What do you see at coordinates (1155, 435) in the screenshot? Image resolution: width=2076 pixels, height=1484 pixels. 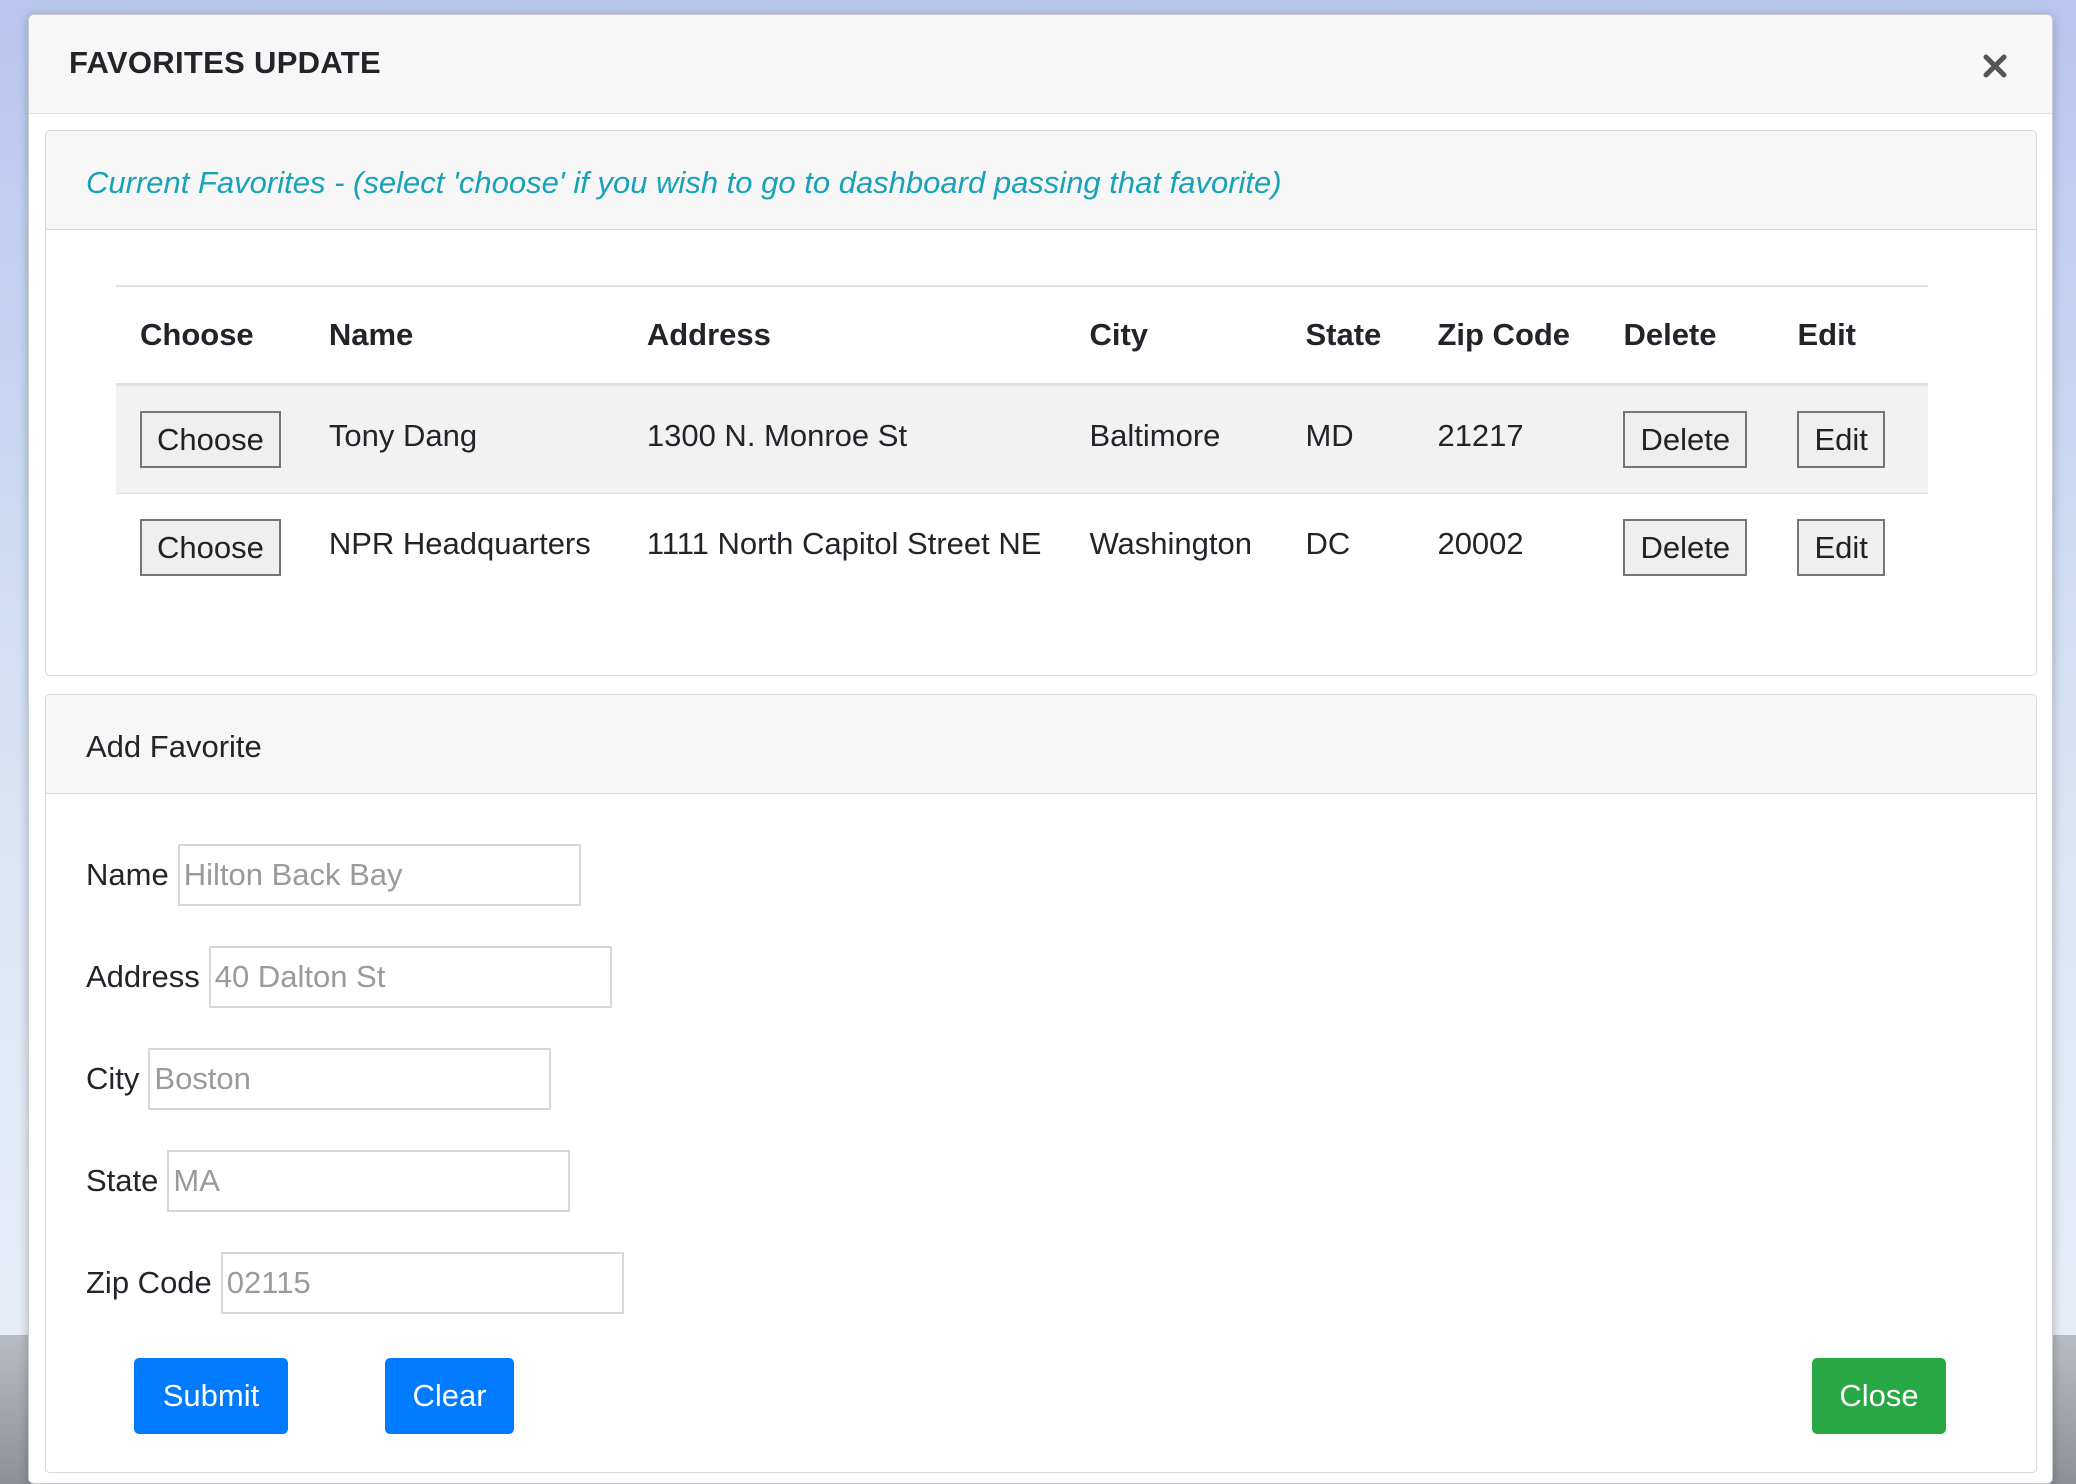 I see `favorite-city: Baltimore` at bounding box center [1155, 435].